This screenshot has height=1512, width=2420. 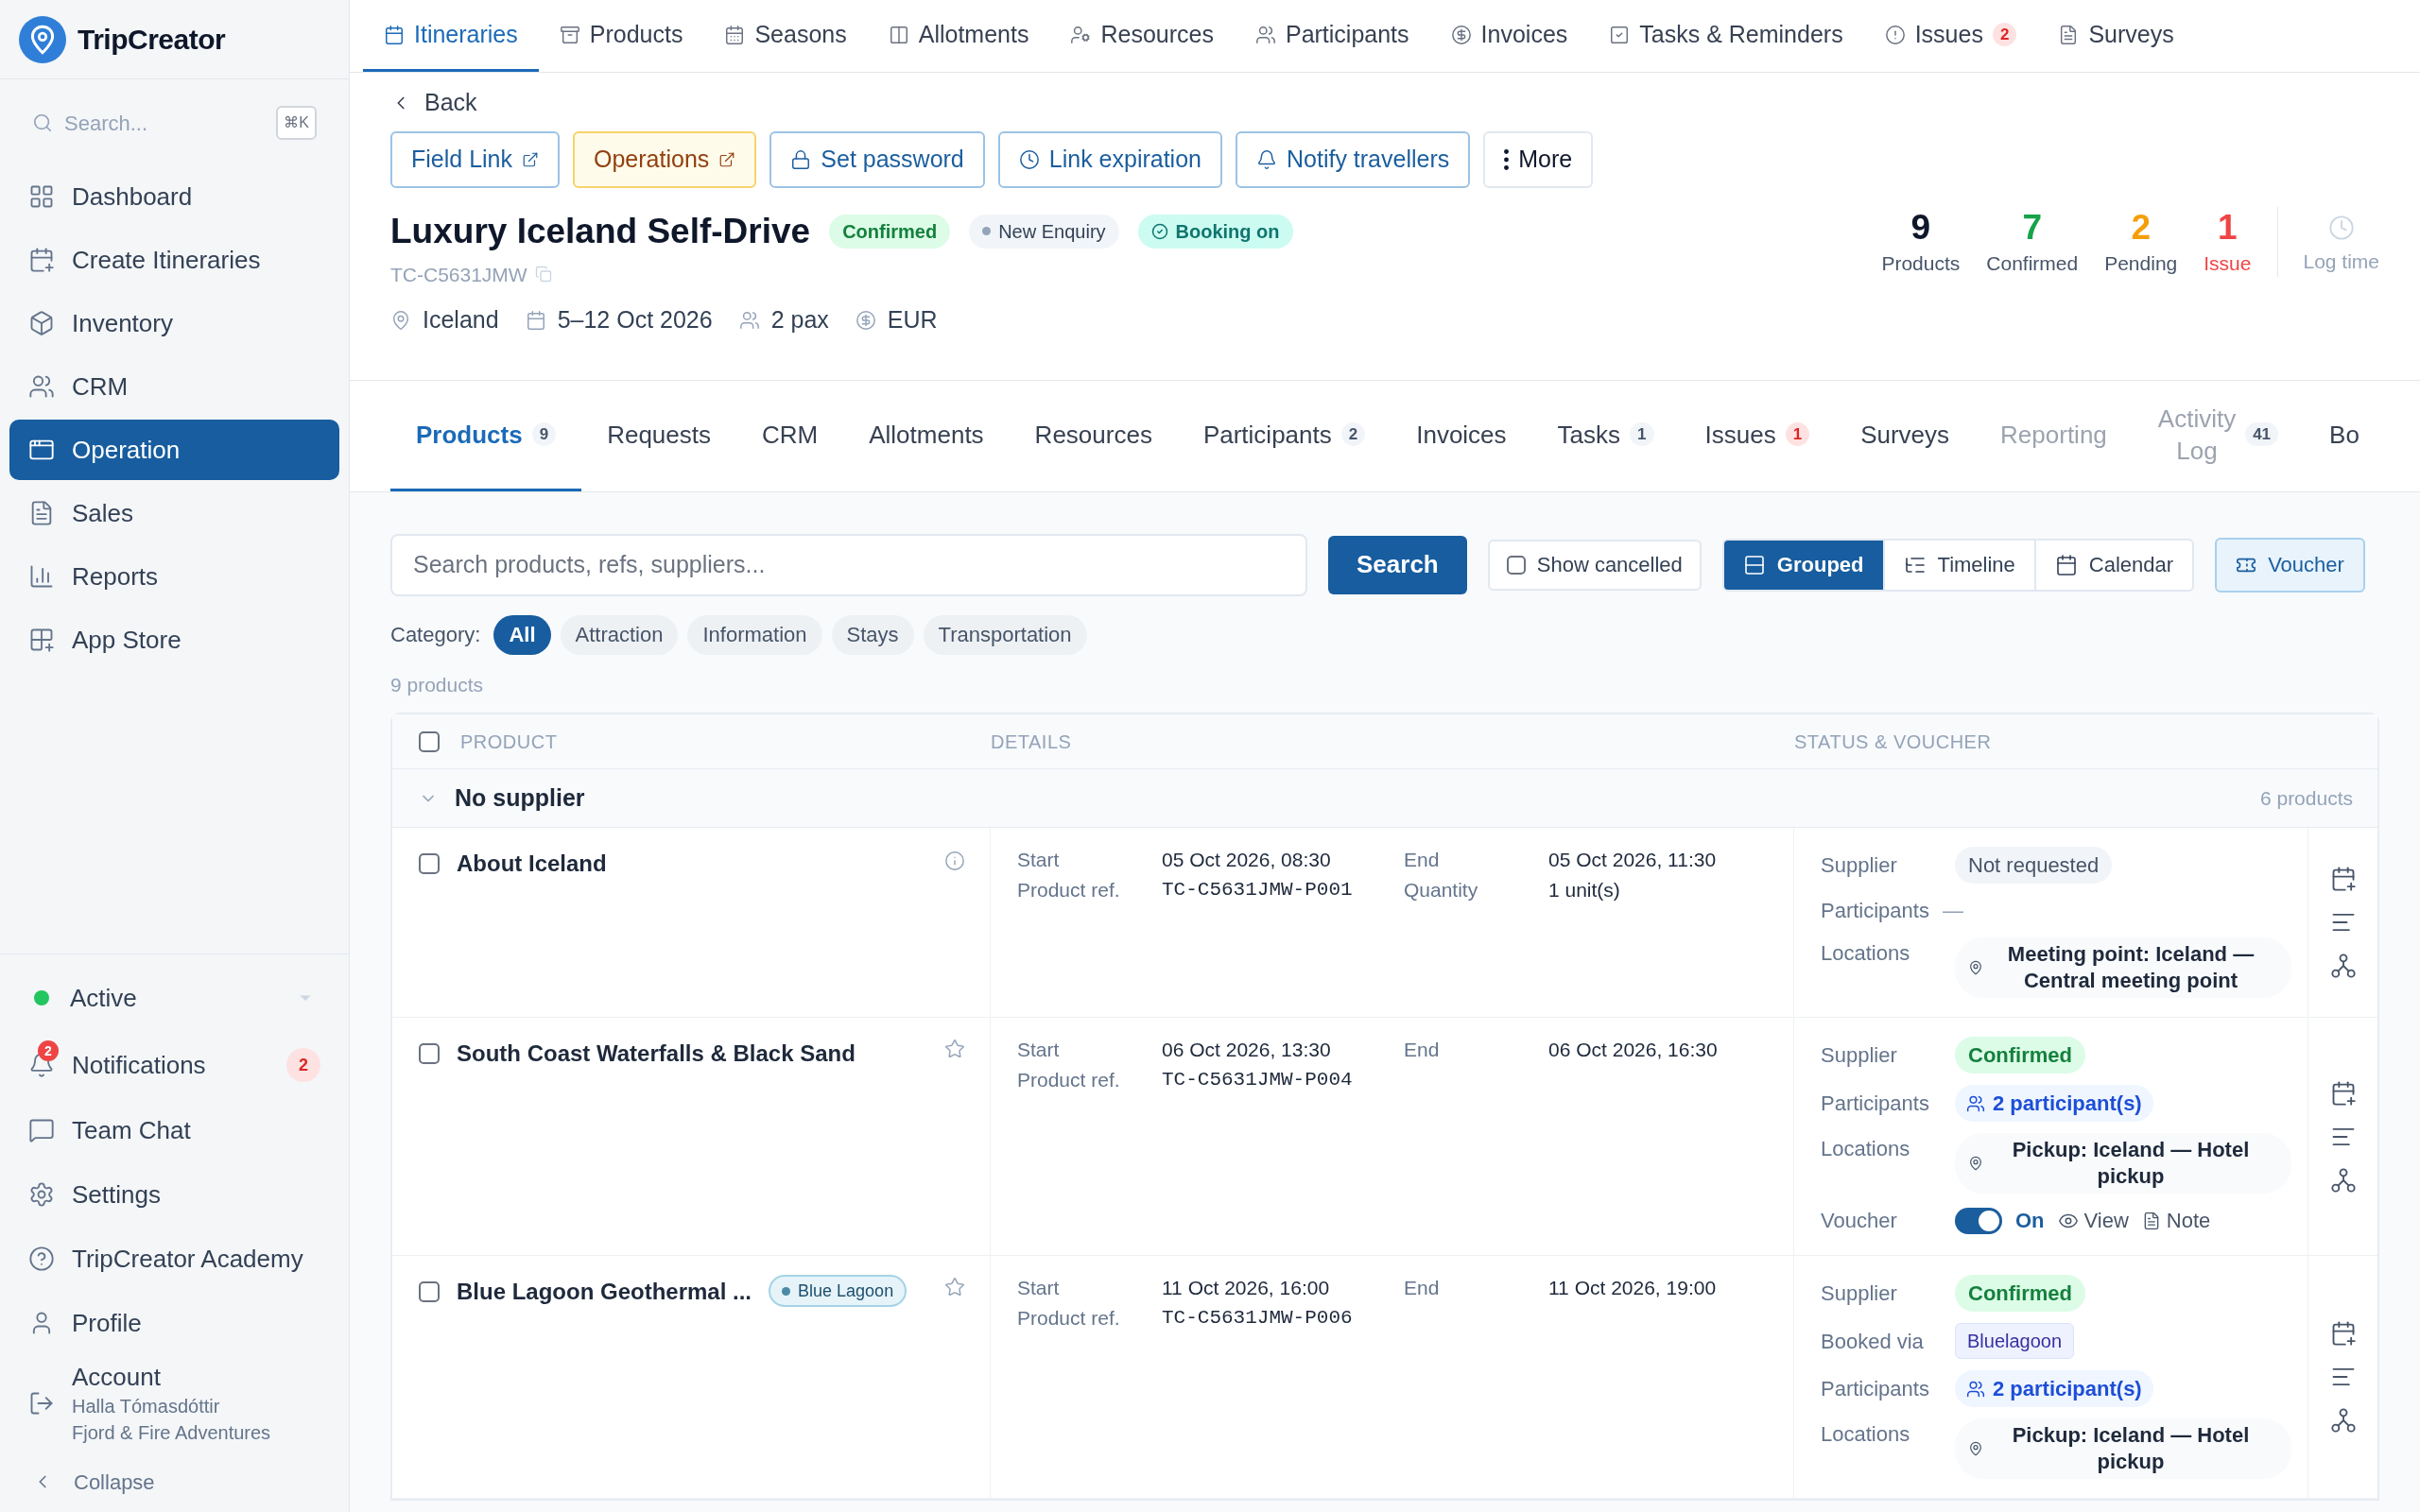 What do you see at coordinates (42, 39) in the screenshot?
I see `logo-icon` at bounding box center [42, 39].